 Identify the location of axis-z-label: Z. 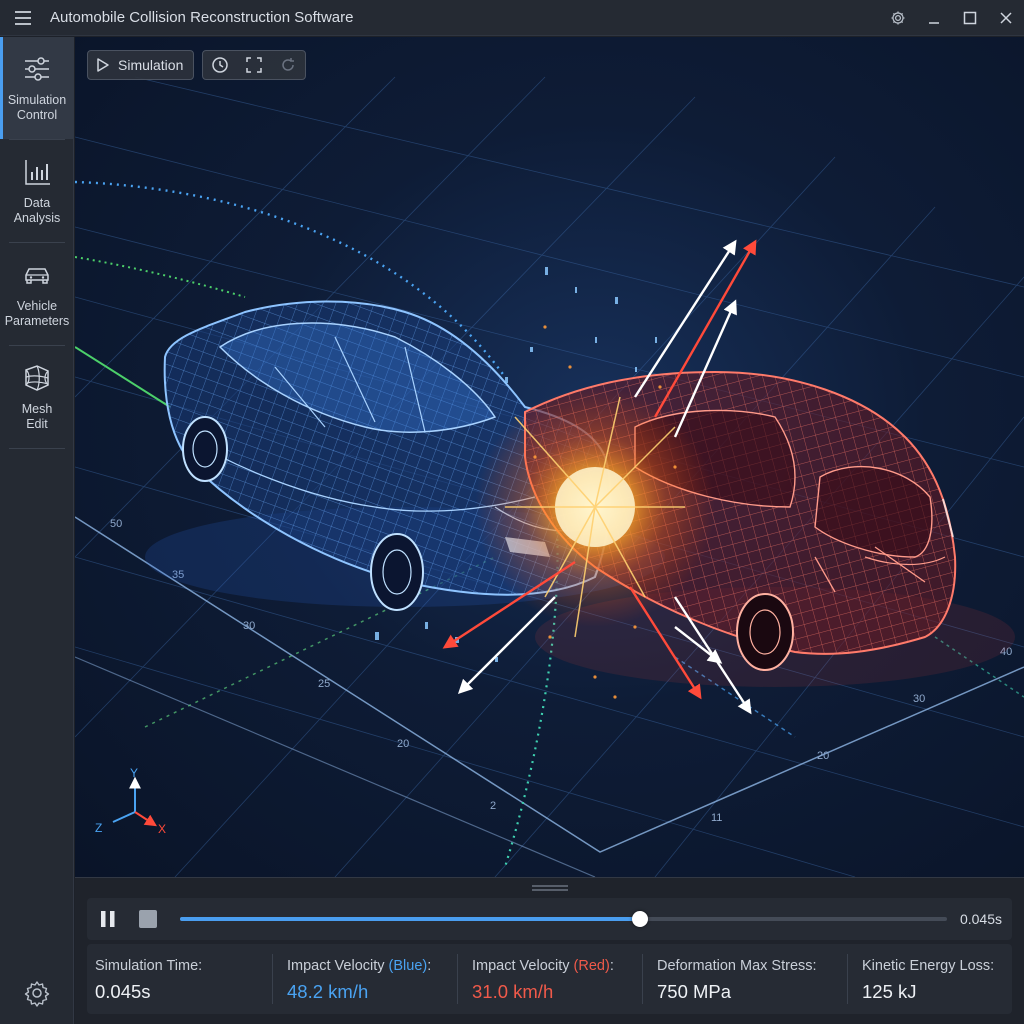
(98, 828).